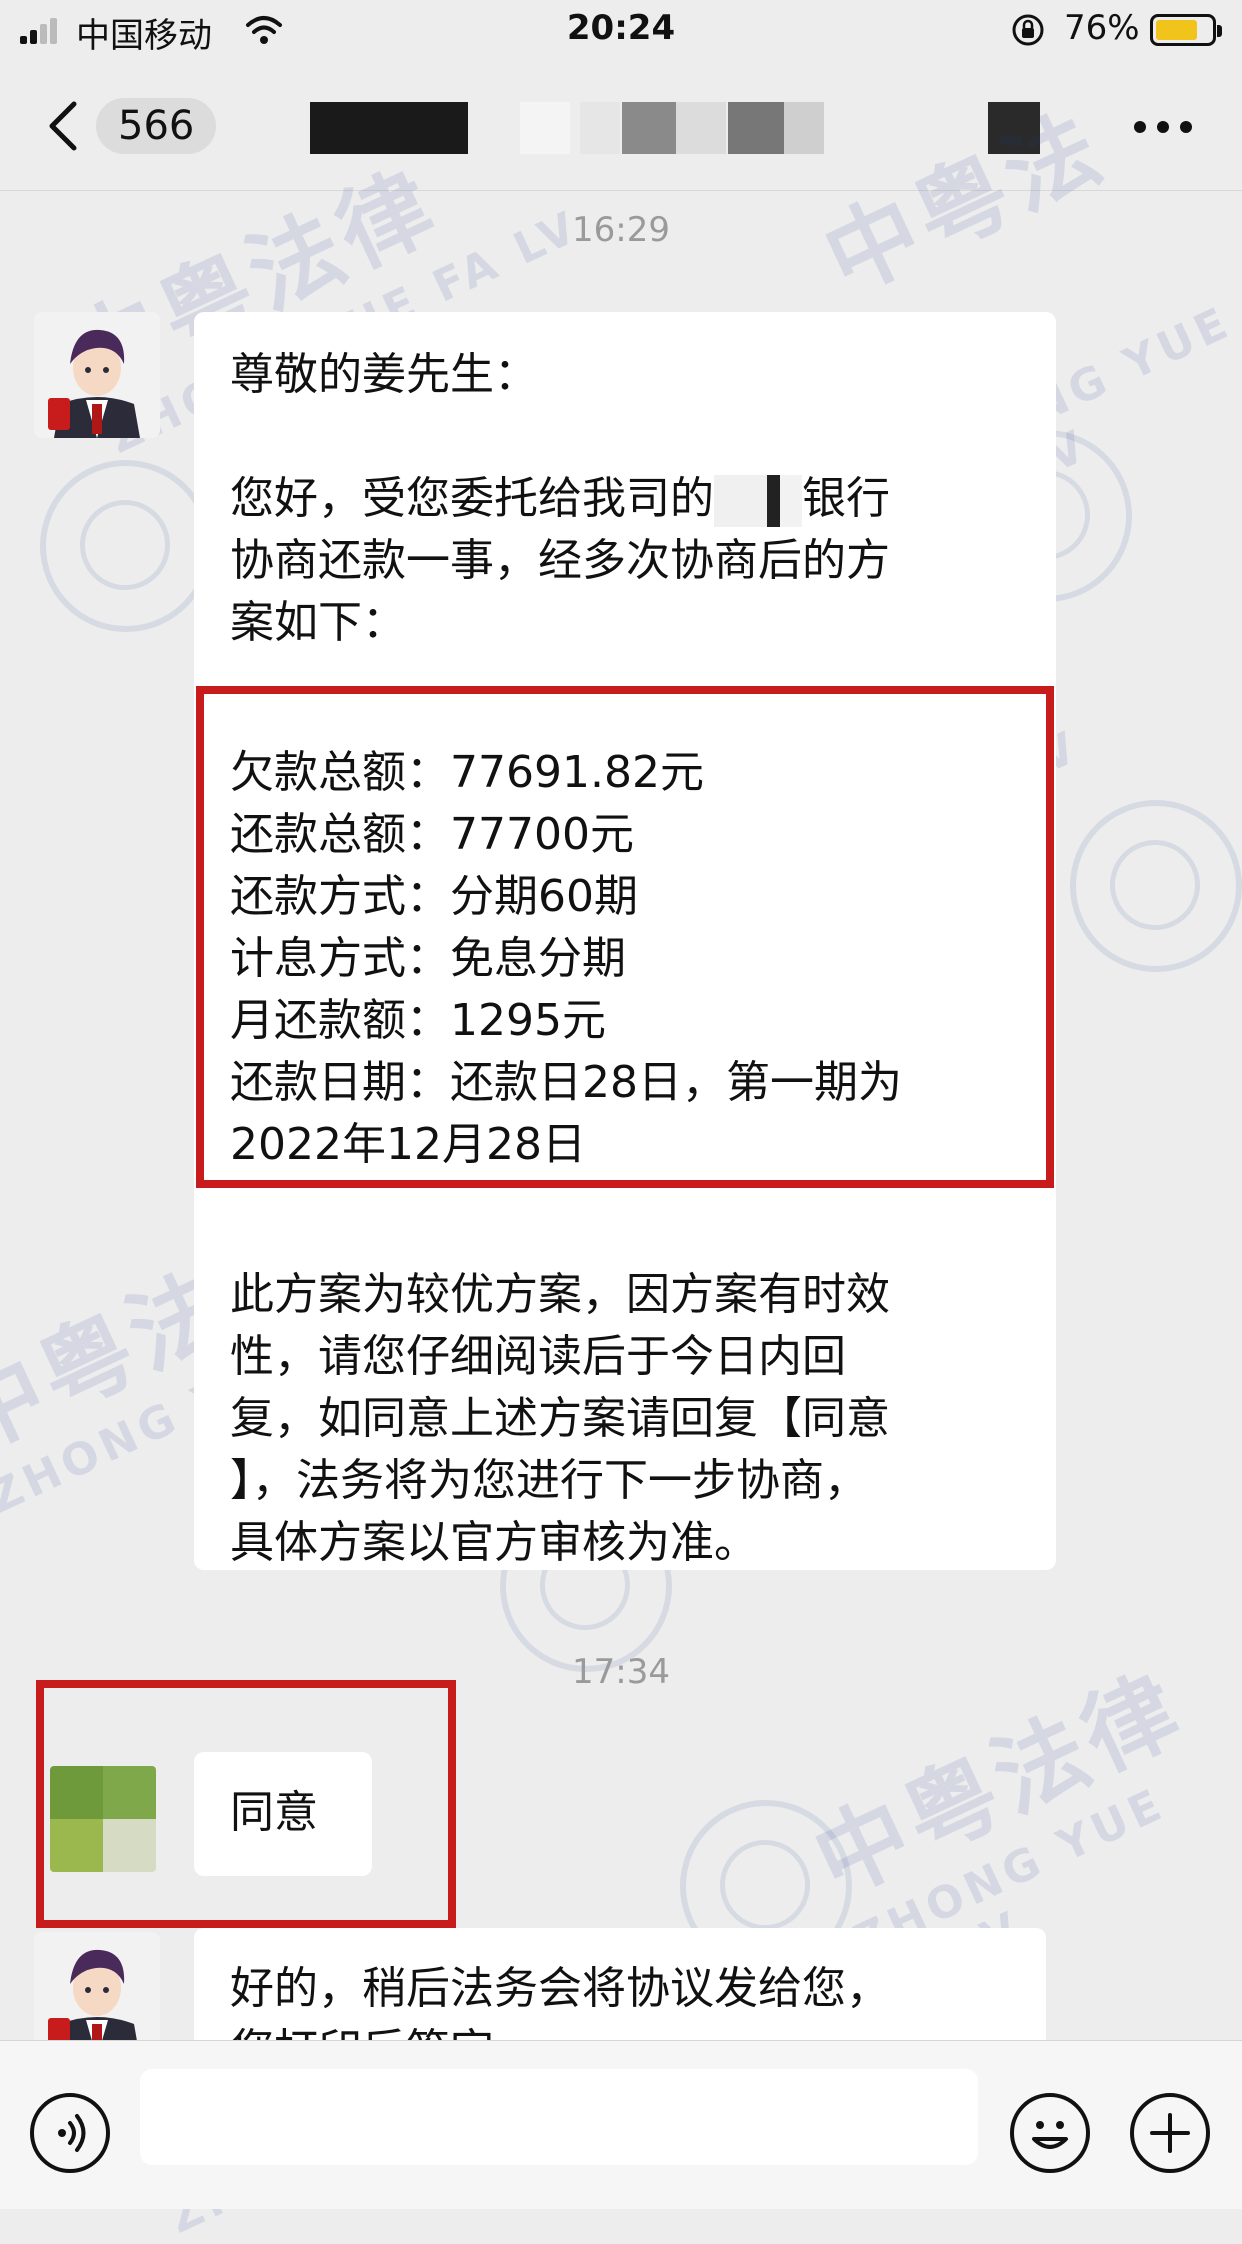  I want to click on cartoon-lawyer-icon, so click(97, 375).